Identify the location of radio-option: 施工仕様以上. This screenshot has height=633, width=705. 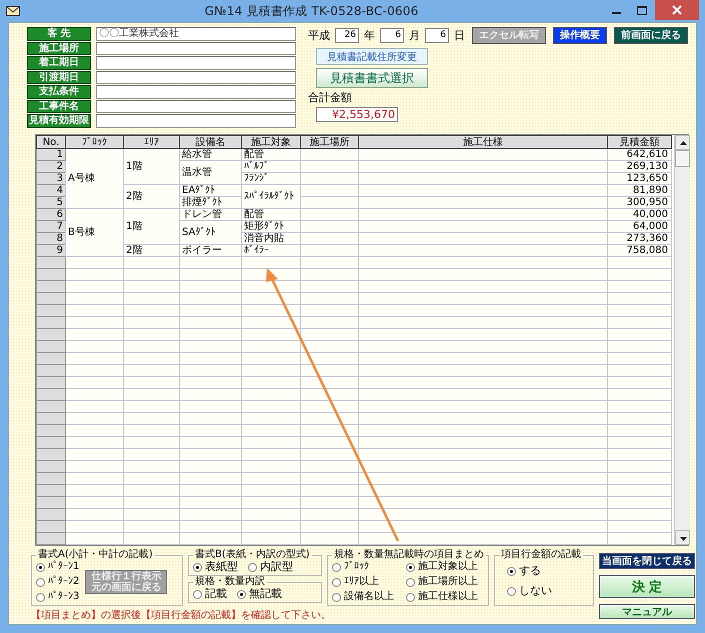
(445, 597).